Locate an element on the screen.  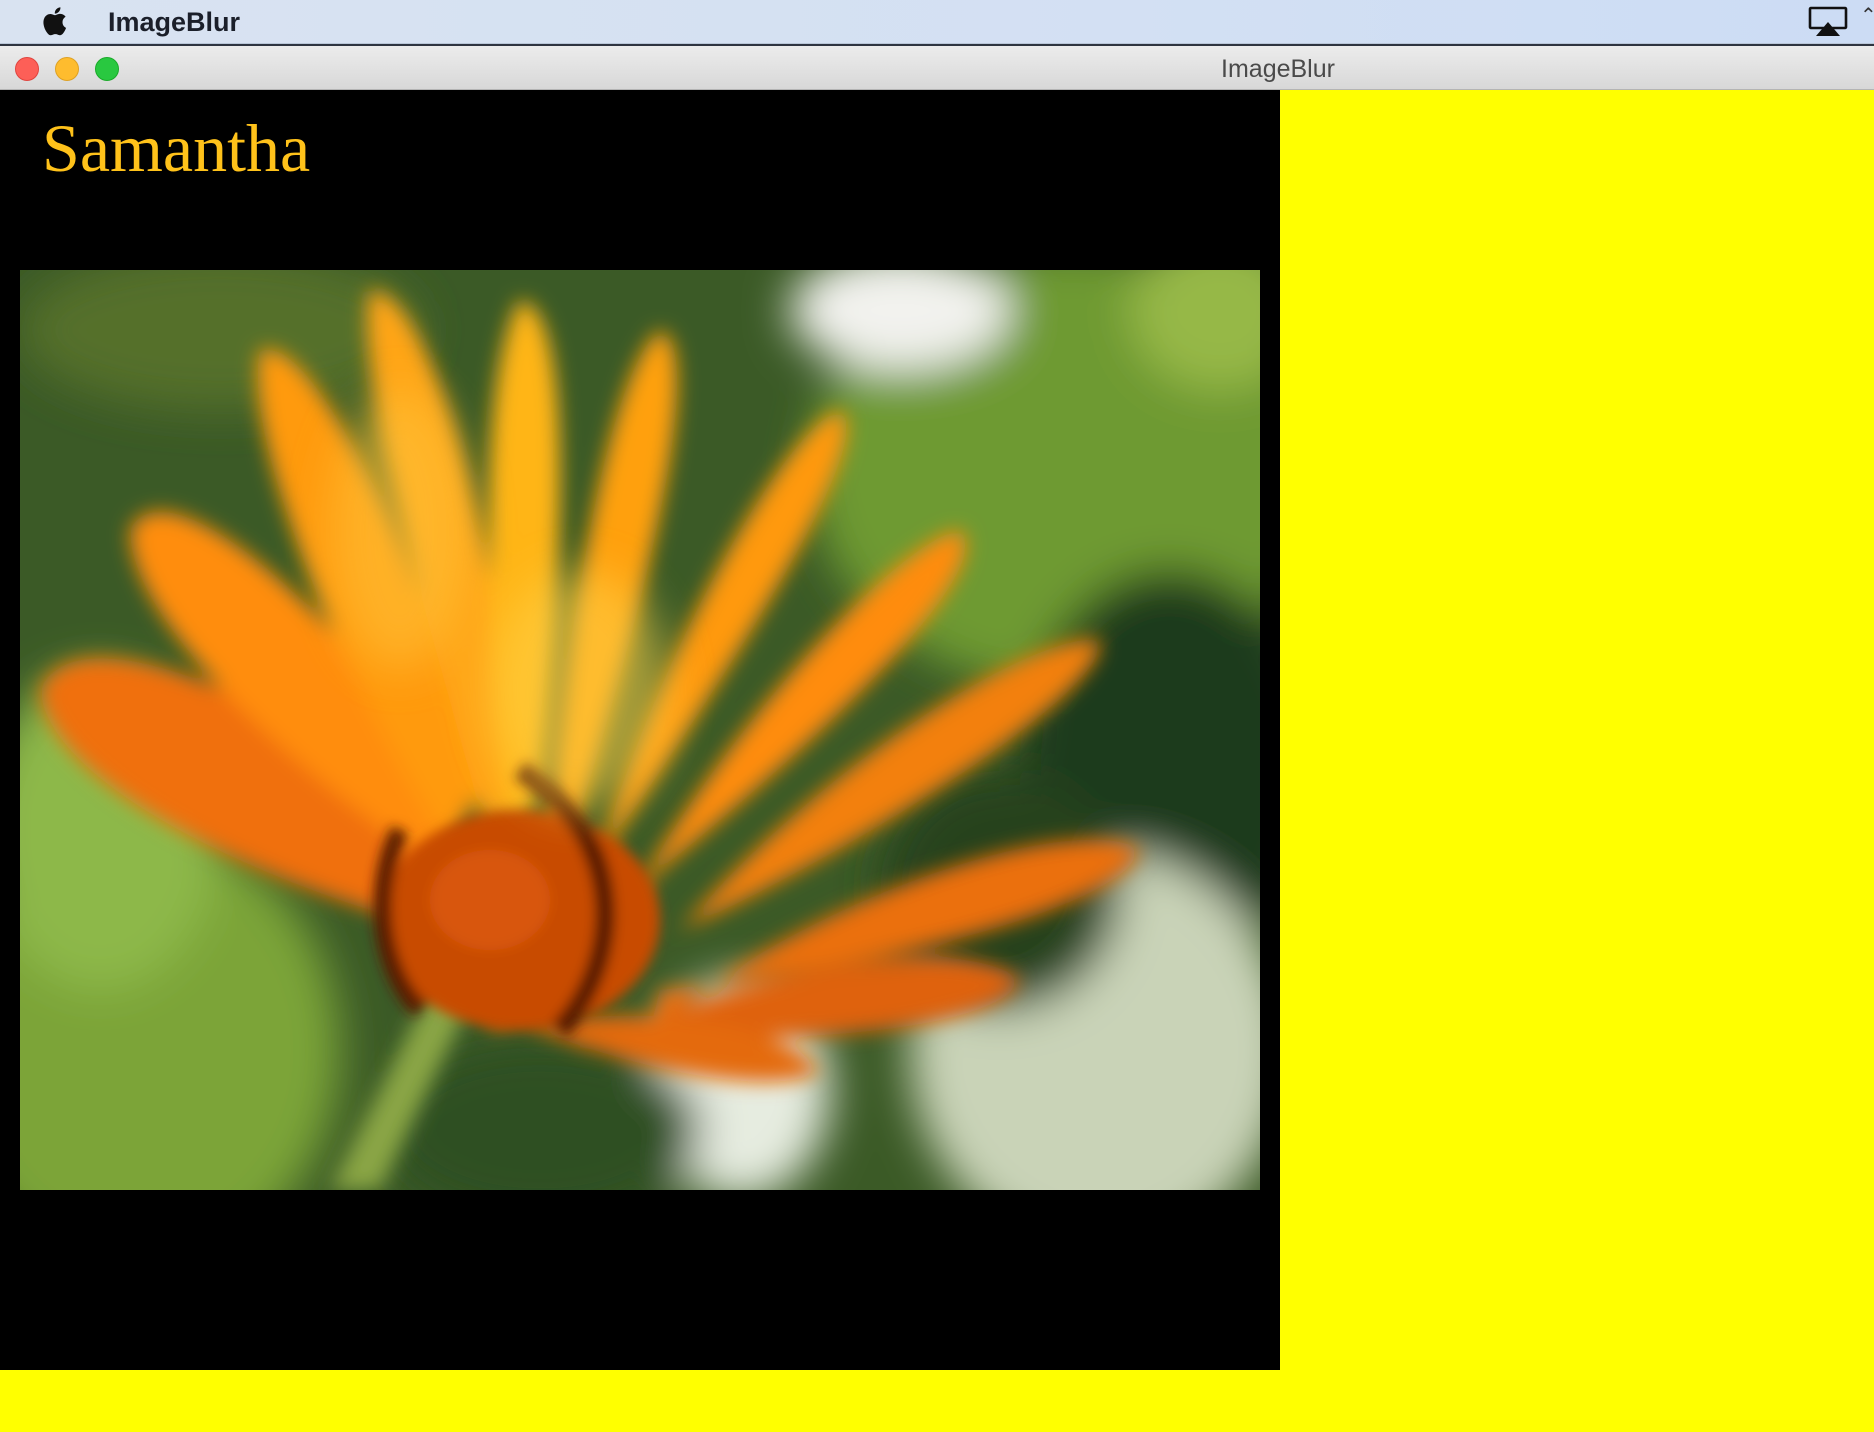
apple-icon is located at coordinates (56, 21).